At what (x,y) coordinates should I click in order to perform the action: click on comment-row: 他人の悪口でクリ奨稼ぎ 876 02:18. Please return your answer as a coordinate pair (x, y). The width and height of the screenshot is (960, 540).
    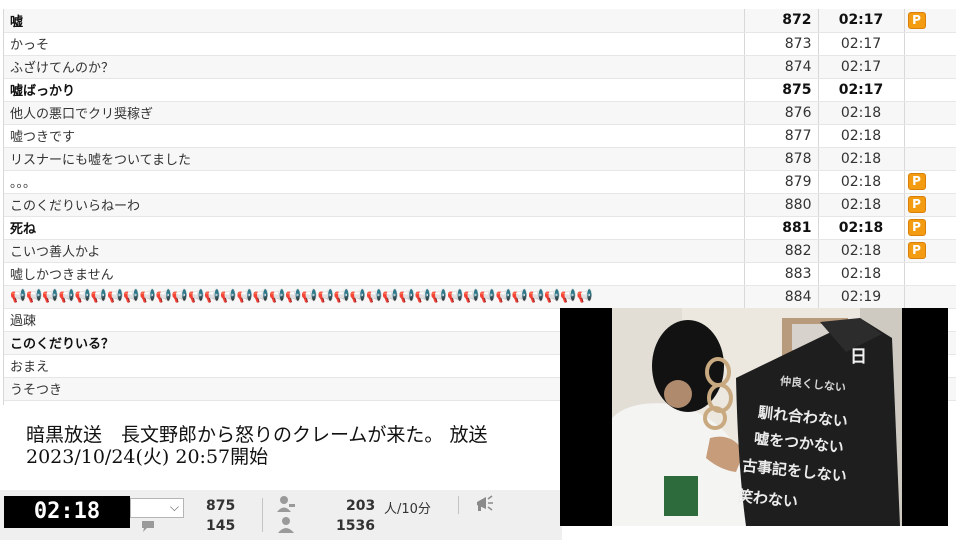
    Looking at the image, I should click on (480, 113).